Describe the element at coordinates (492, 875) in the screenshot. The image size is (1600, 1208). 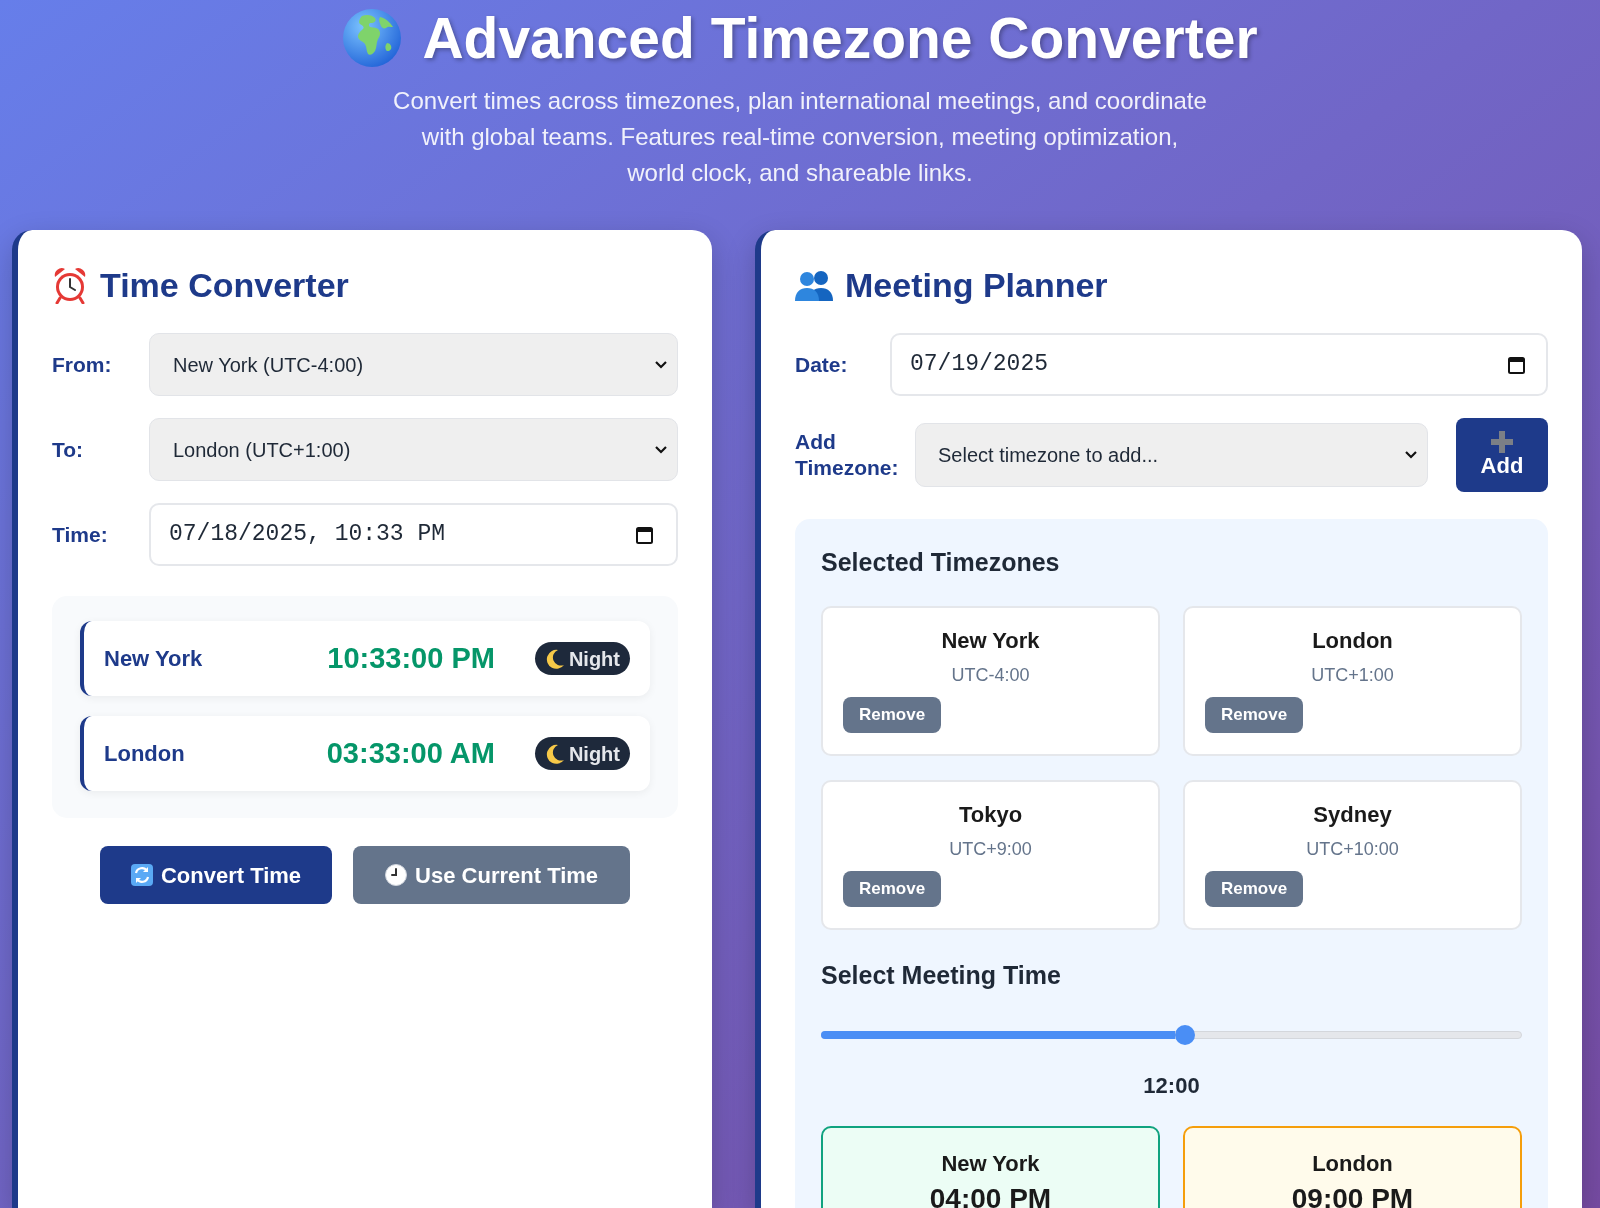
I see `current-time-button: Use Current Time` at that location.